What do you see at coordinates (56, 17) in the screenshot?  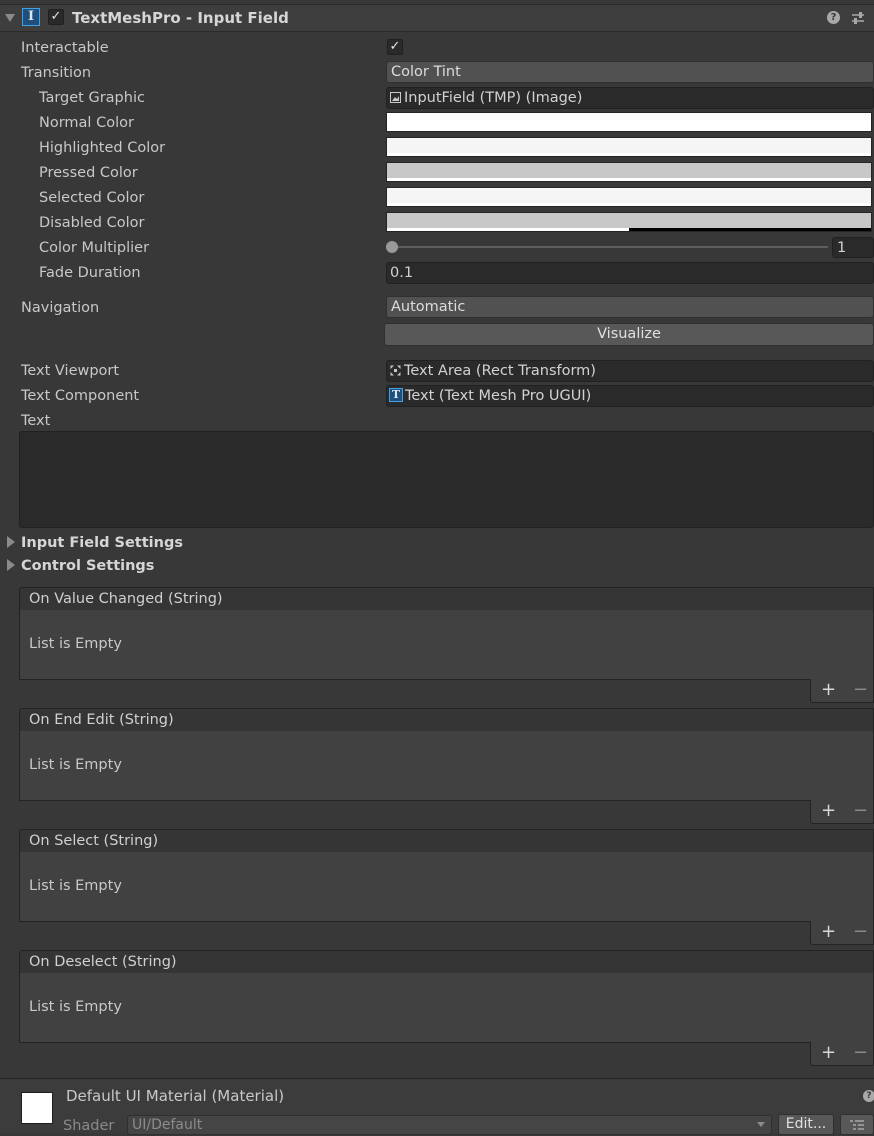 I see `component-enabled-checkbox: ✓` at bounding box center [56, 17].